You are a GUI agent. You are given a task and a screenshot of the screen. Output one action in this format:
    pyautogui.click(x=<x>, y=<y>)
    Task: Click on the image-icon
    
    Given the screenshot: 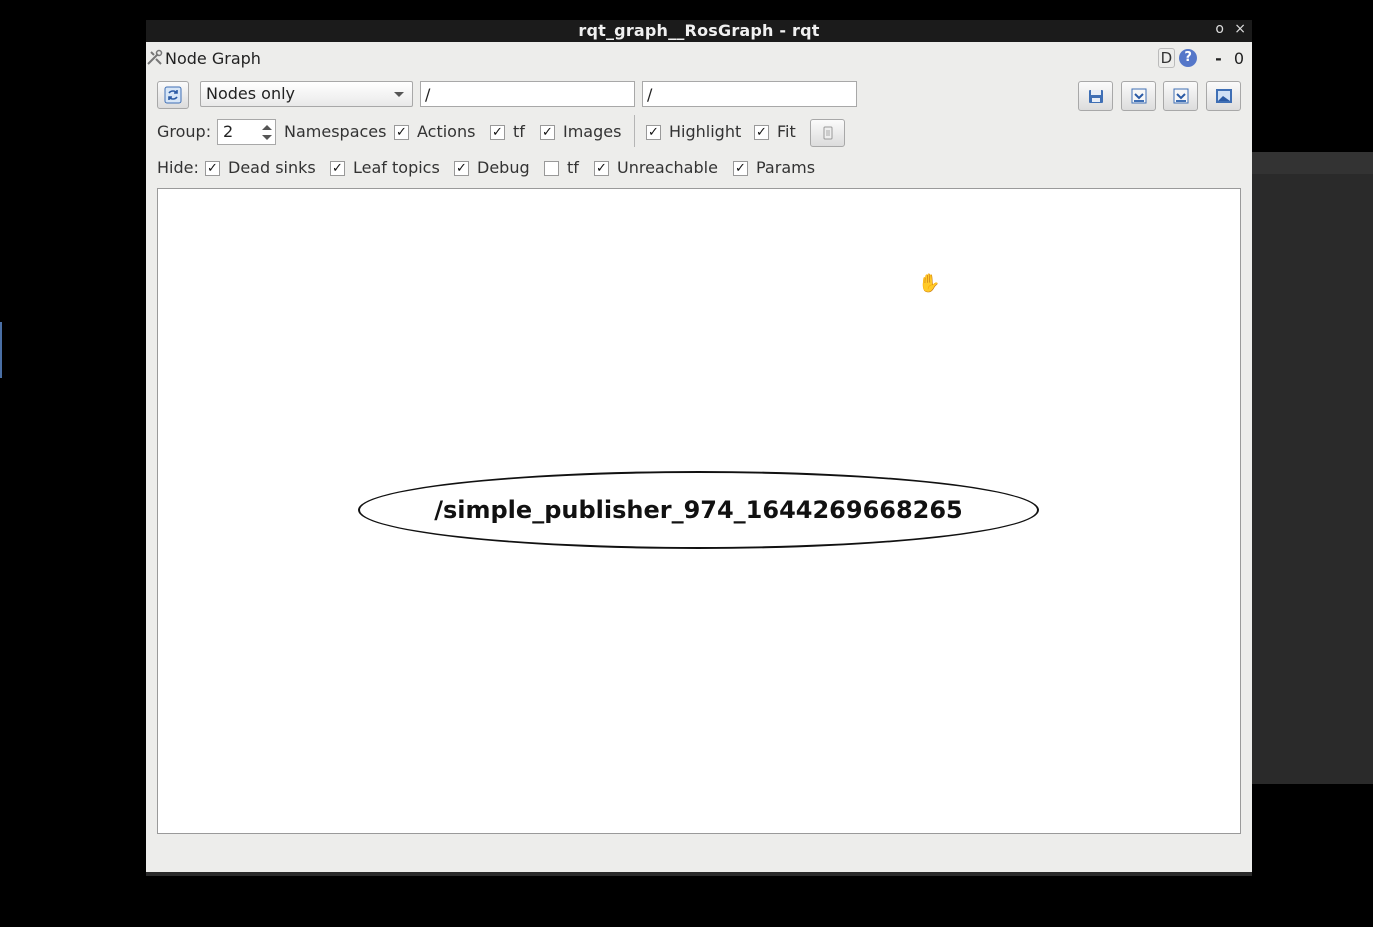 What is the action you would take?
    pyautogui.click(x=1223, y=96)
    